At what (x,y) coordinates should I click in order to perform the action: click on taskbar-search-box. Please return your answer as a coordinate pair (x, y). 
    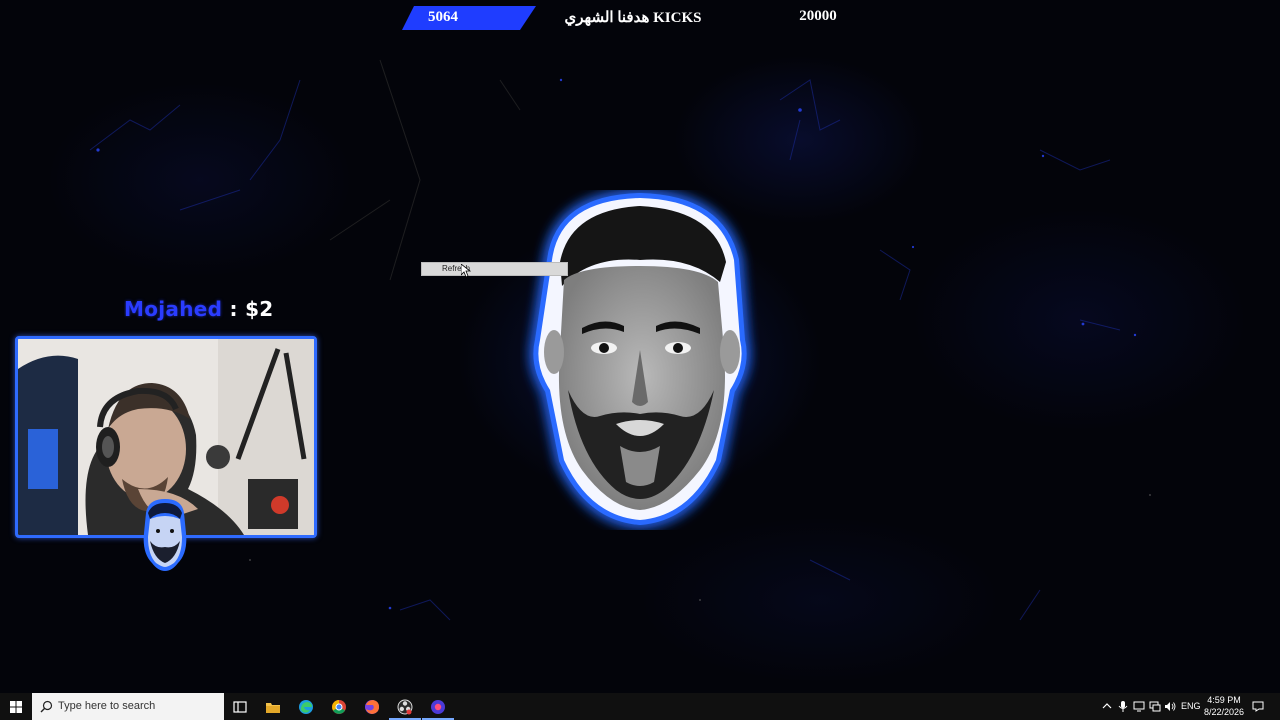
    Looking at the image, I should click on (128, 706).